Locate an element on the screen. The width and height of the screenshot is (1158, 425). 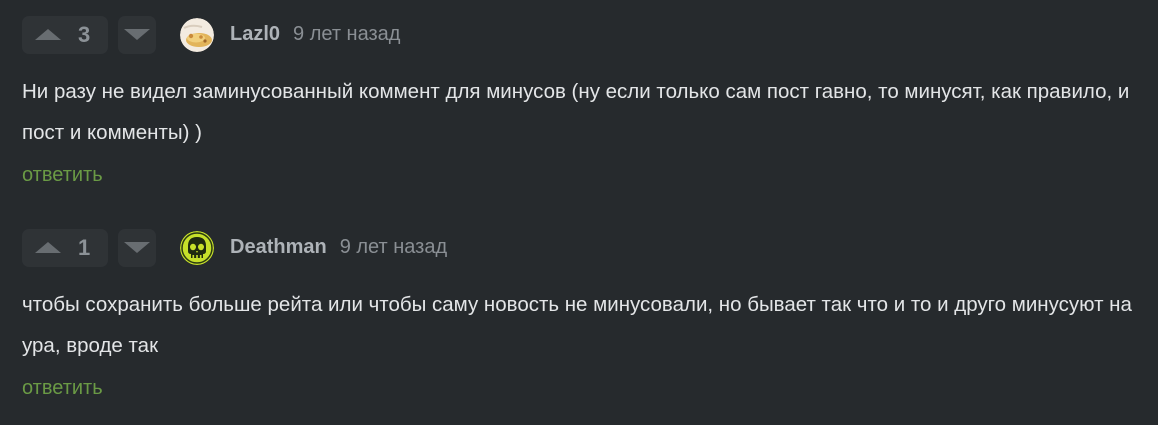
upvote-button: 1 is located at coordinates (65, 247).